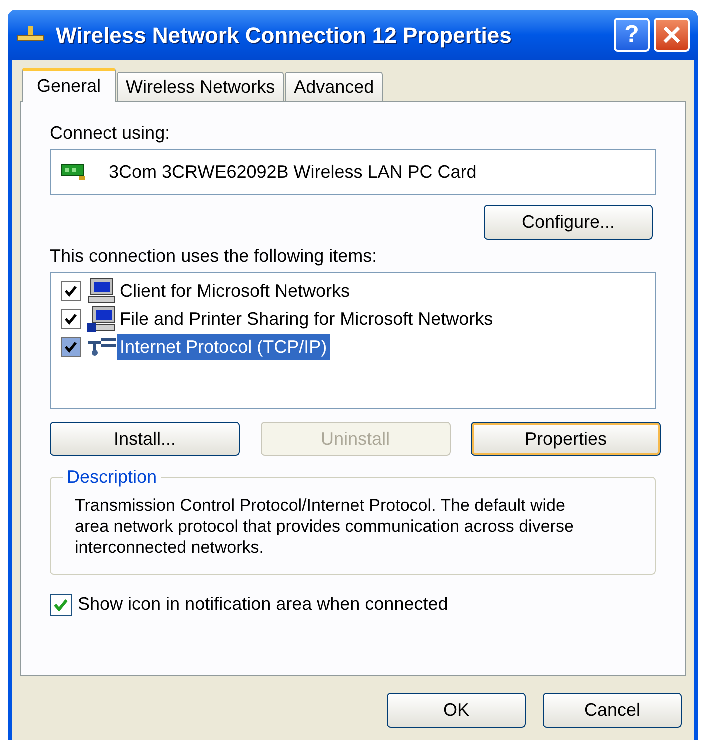  What do you see at coordinates (223, 347) in the screenshot?
I see `list-item: Internet Protocol (TCP/IP)` at bounding box center [223, 347].